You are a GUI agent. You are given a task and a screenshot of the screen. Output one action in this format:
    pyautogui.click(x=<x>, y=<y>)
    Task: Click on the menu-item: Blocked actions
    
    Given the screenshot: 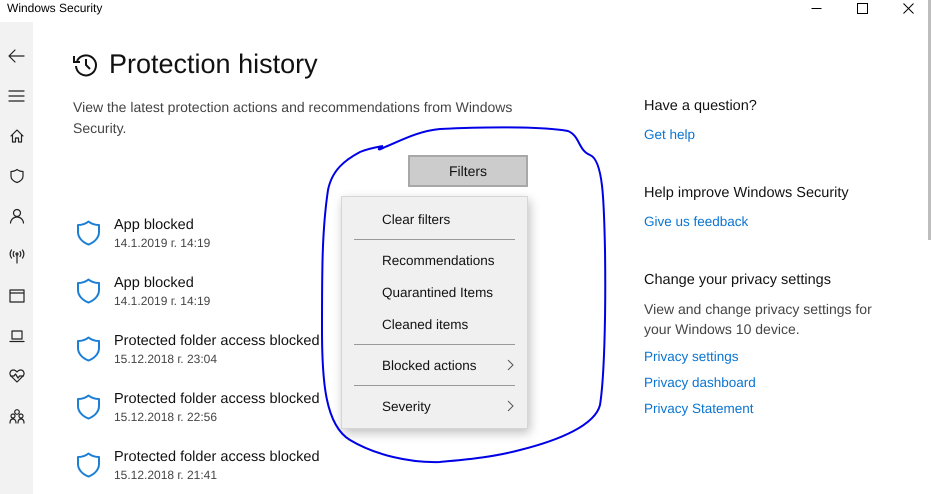 What is the action you would take?
    pyautogui.click(x=434, y=365)
    